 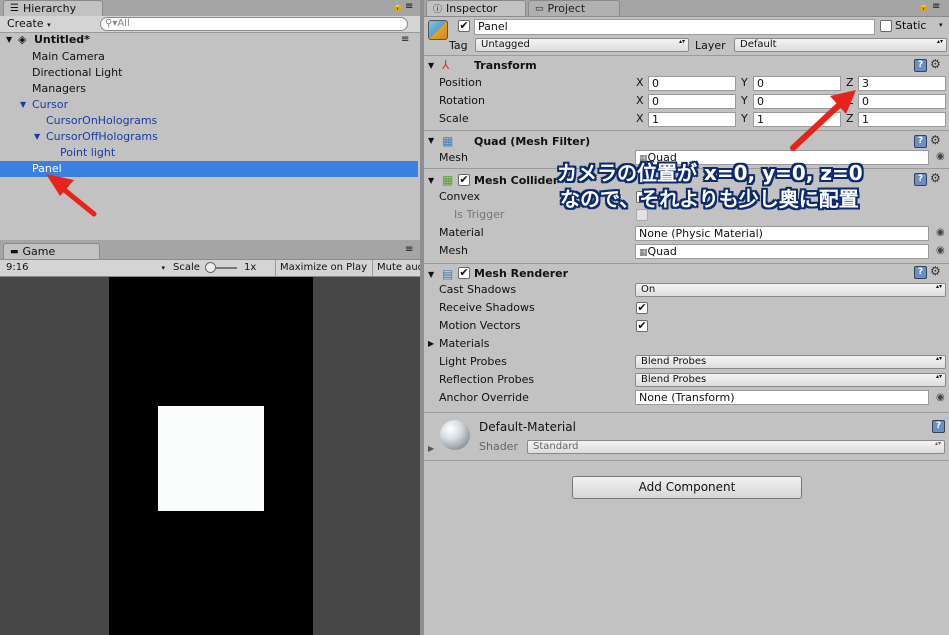 I want to click on arrow-to-position-z, so click(x=823, y=120).